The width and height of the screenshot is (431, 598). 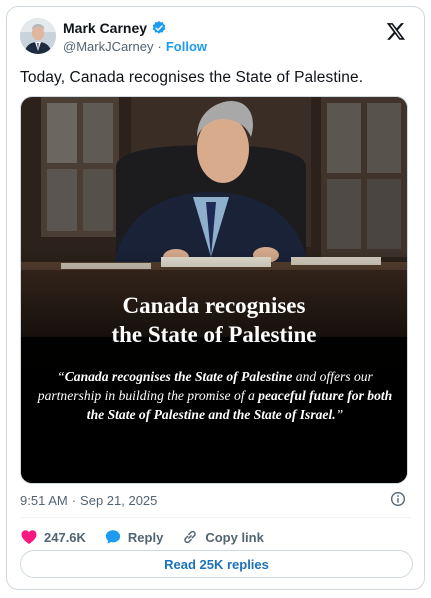 What do you see at coordinates (65, 537) in the screenshot?
I see `like-count: 247.6K` at bounding box center [65, 537].